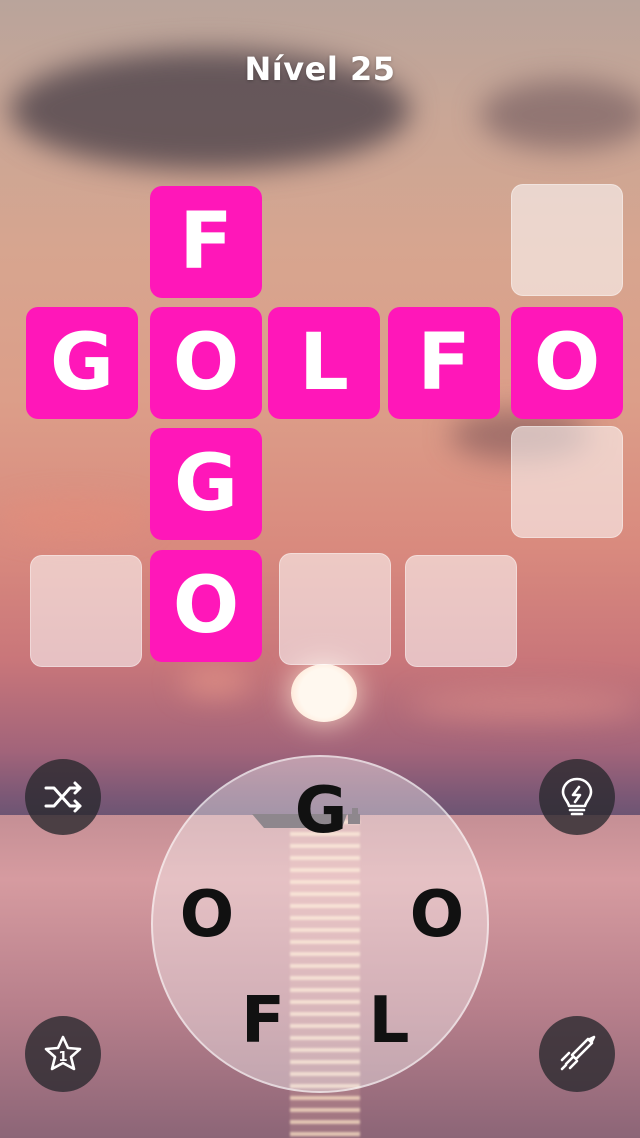  Describe the element at coordinates (389, 1021) in the screenshot. I see `wheel-letter: L` at that location.